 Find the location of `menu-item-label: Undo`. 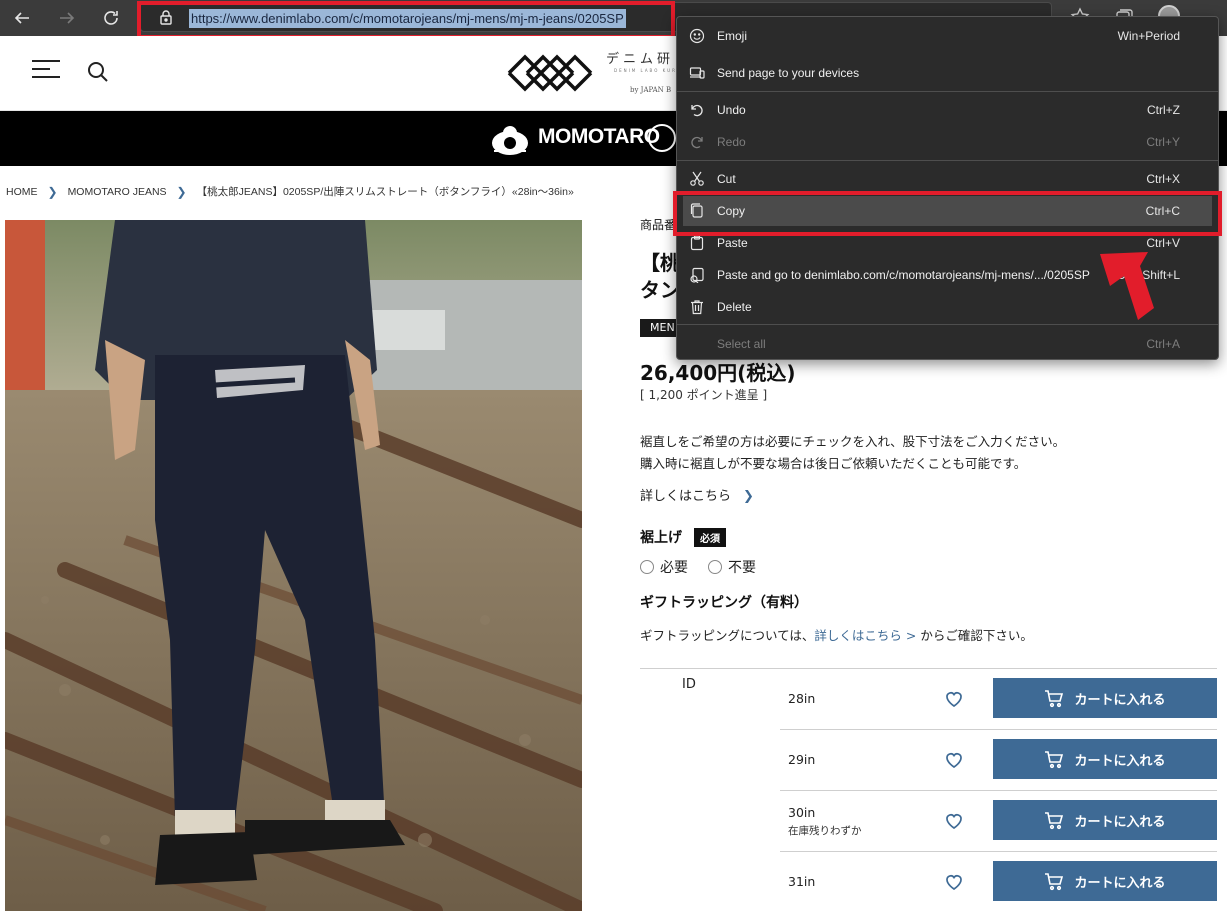

menu-item-label: Undo is located at coordinates (731, 110).